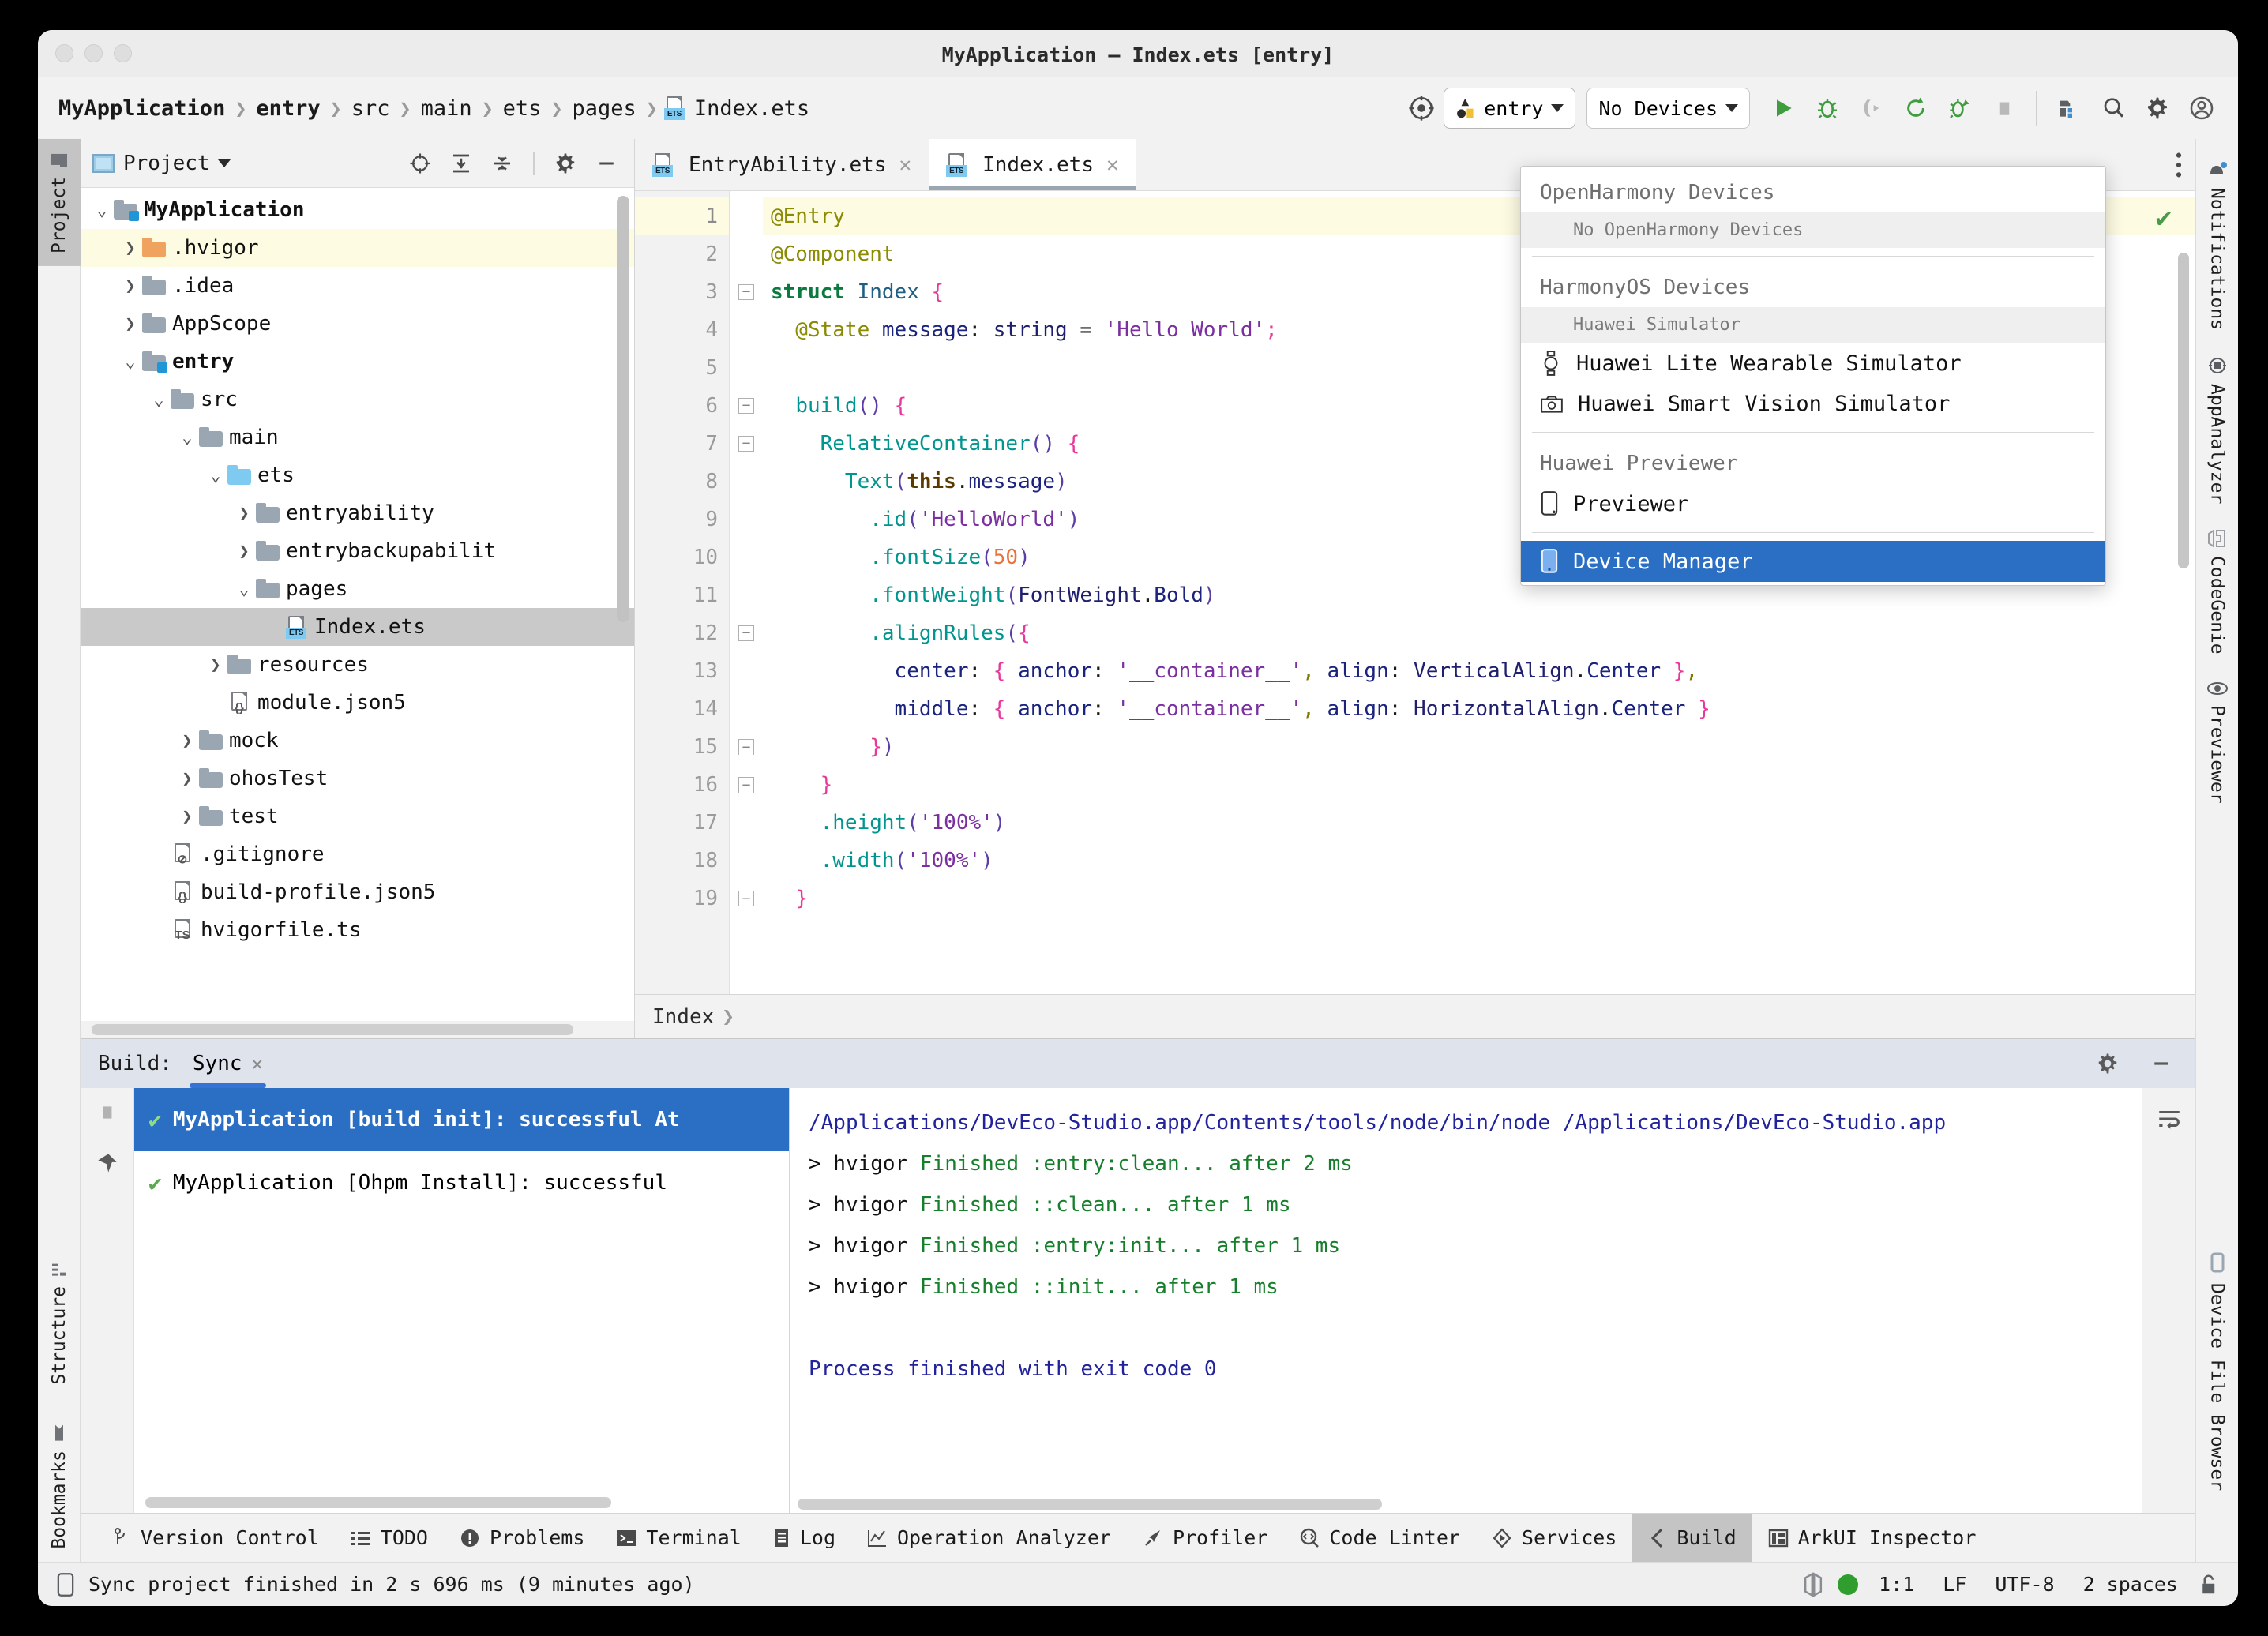 Image resolution: width=2268 pixels, height=1636 pixels. What do you see at coordinates (1479, 898) in the screenshot?
I see `code-line: }` at bounding box center [1479, 898].